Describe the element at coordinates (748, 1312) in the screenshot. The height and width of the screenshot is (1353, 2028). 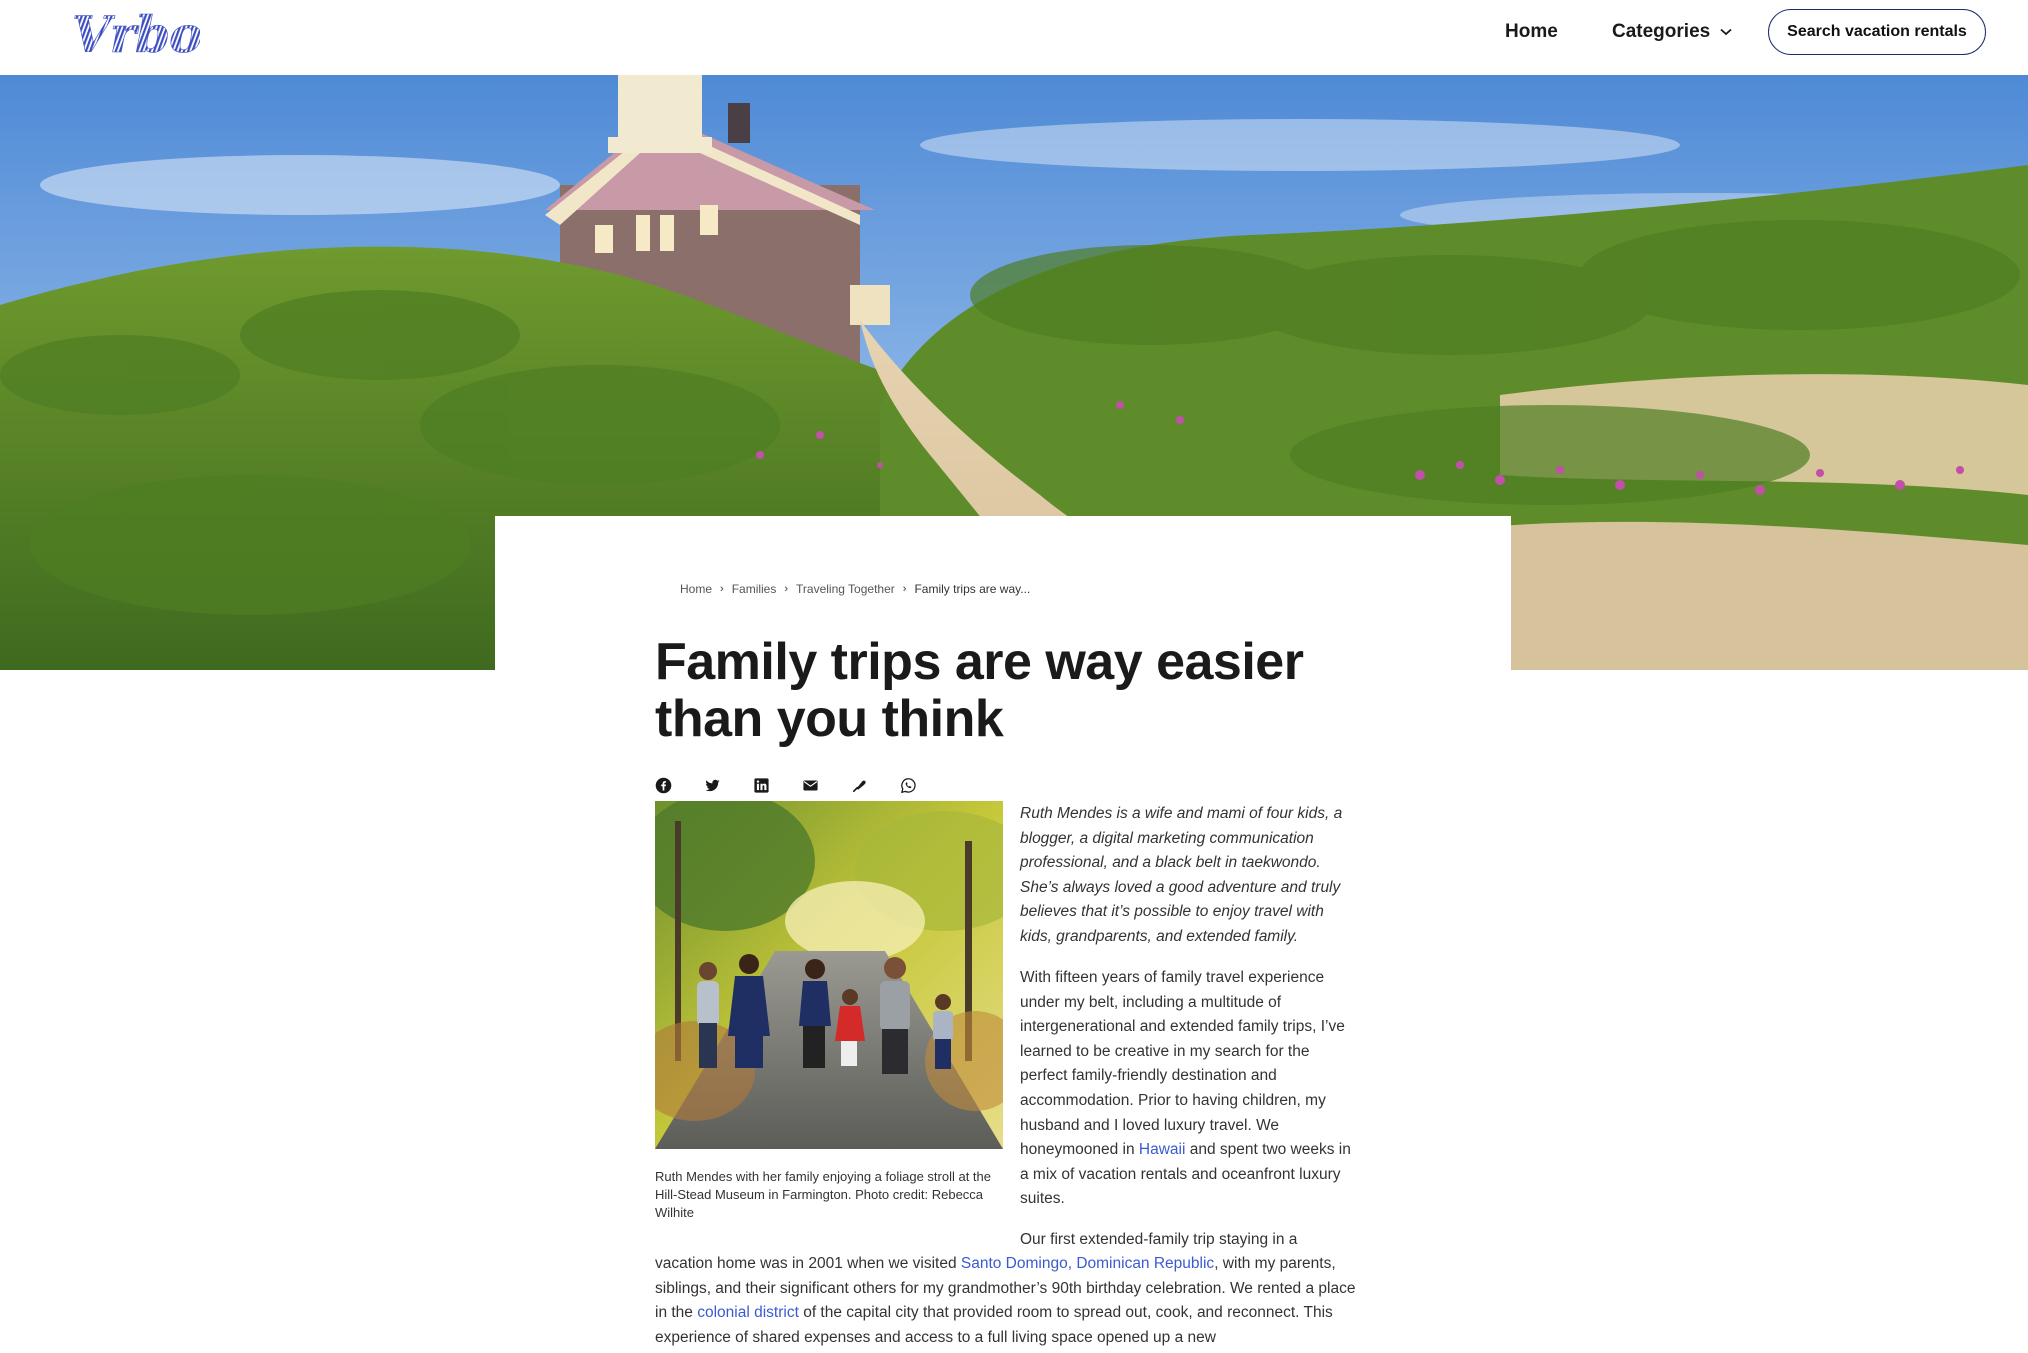
I see `colonial-district-link: colonial district` at that location.